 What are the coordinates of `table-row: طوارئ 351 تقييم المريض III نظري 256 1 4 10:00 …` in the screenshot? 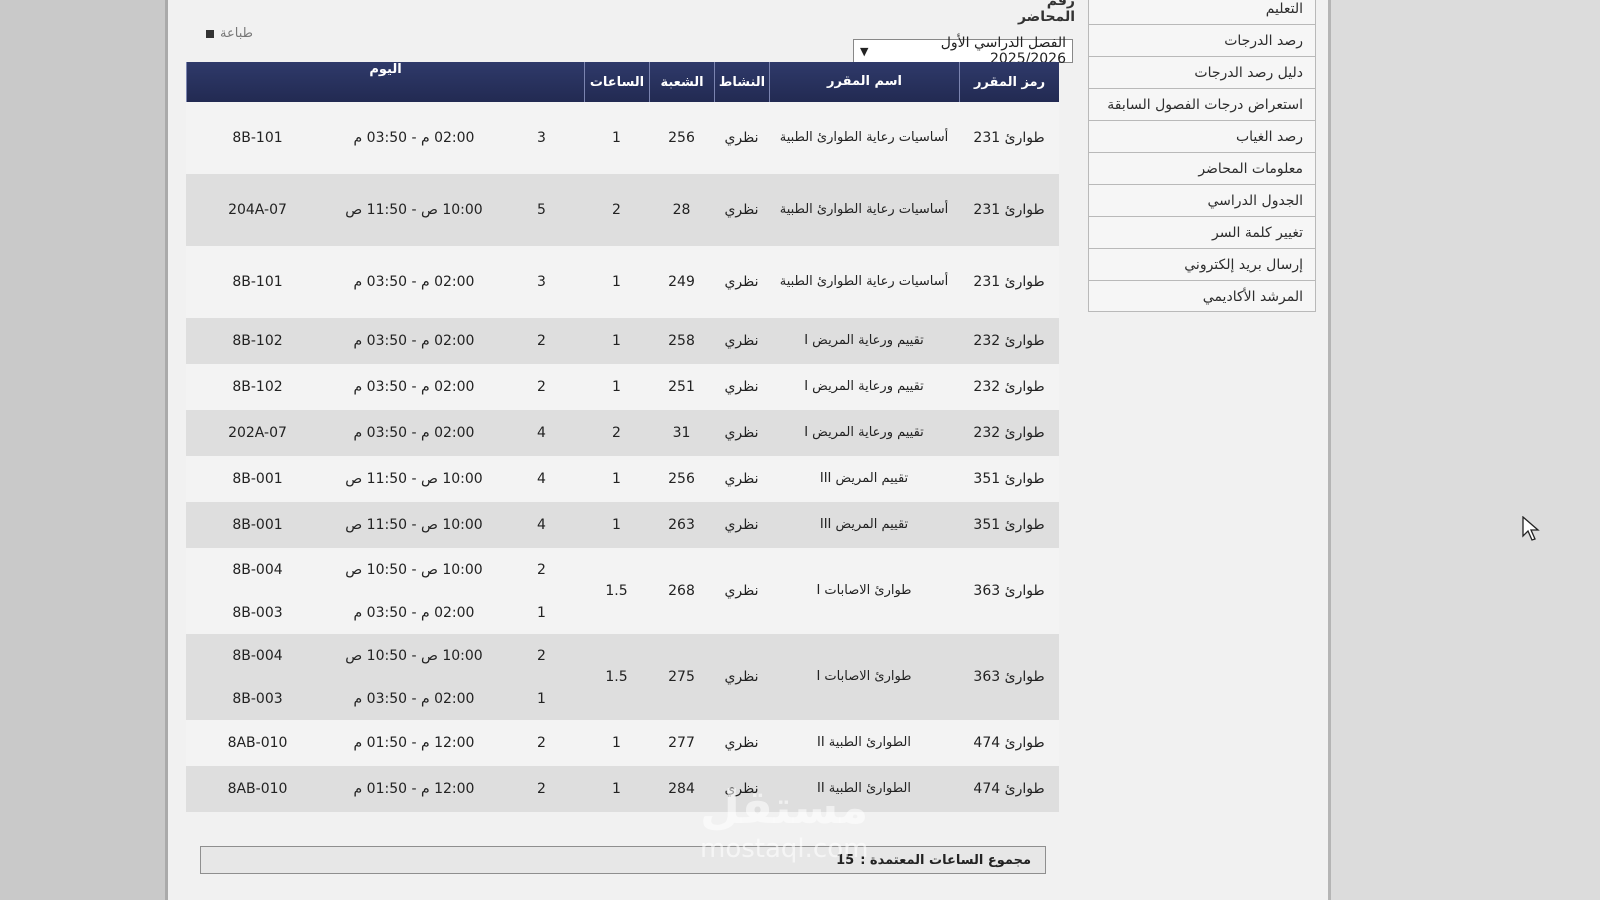 It's located at (622, 479).